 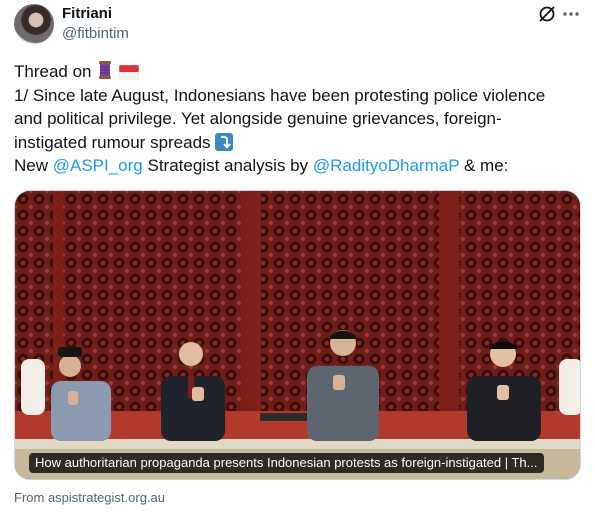 What do you see at coordinates (34, 24) in the screenshot?
I see `author-avatar` at bounding box center [34, 24].